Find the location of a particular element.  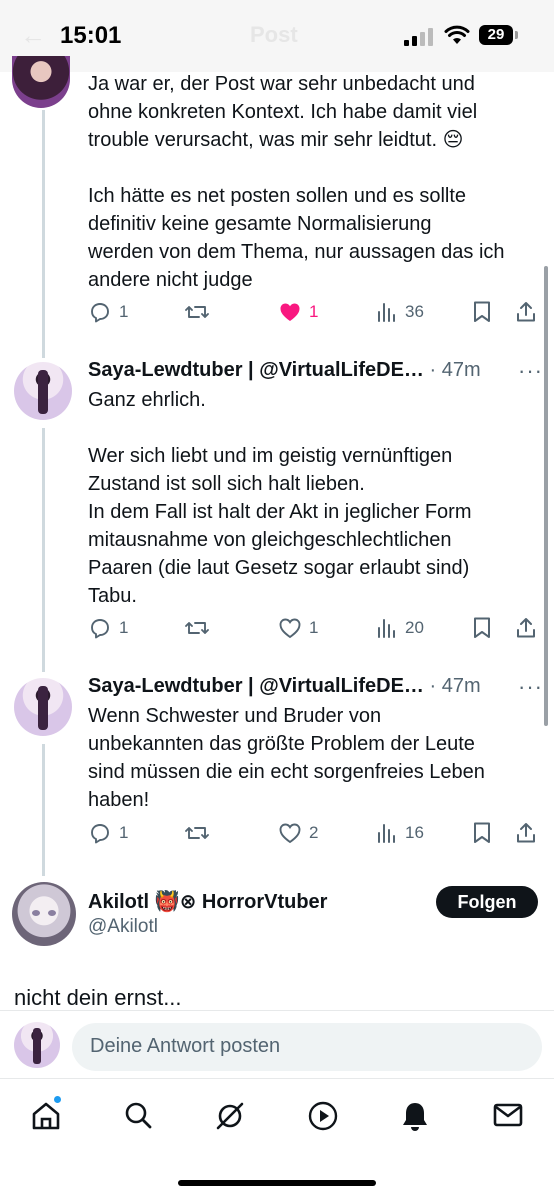

views-count: 16 is located at coordinates (414, 832).